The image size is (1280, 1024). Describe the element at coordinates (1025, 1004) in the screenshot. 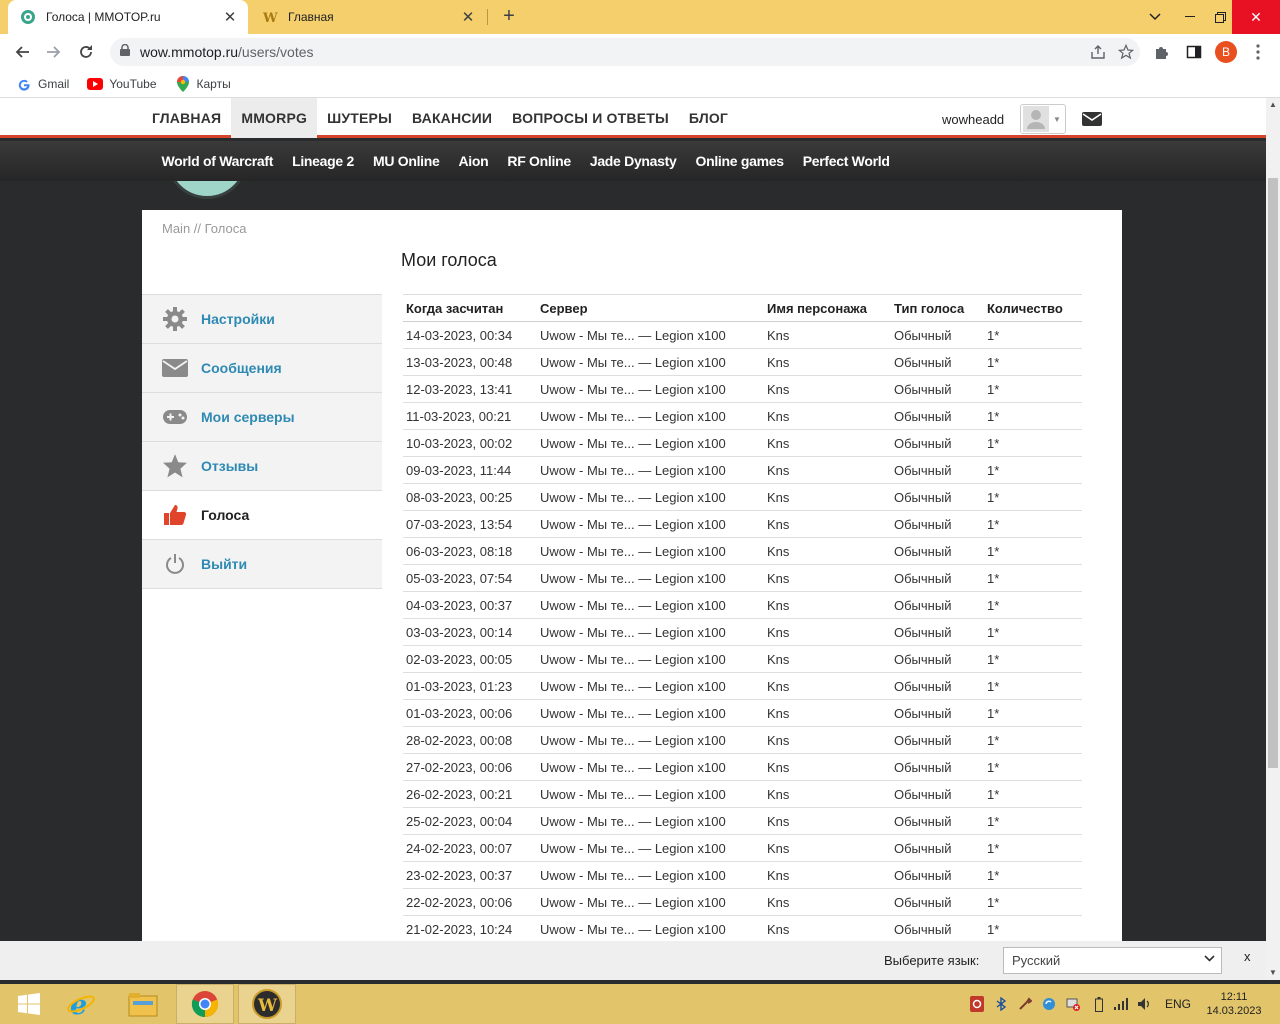

I see `tools-tray-icon` at that location.